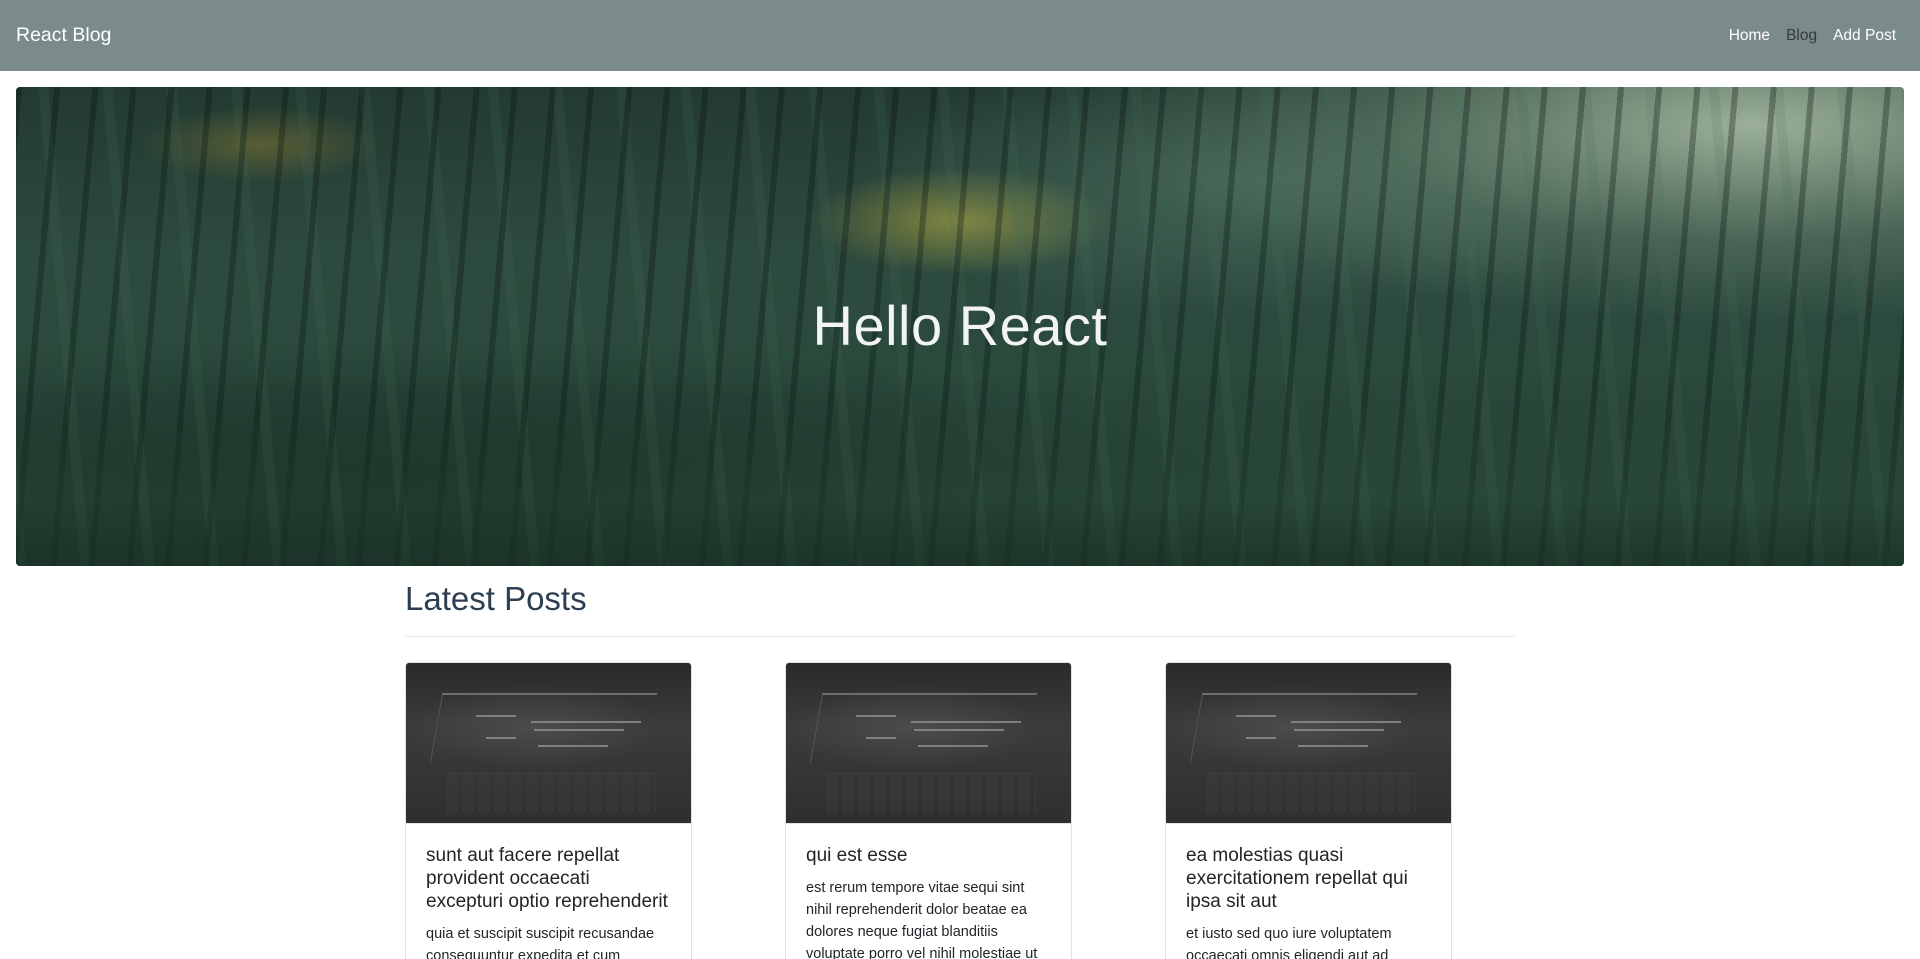 This screenshot has height=959, width=1920. What do you see at coordinates (960, 636) in the screenshot?
I see `section-divider` at bounding box center [960, 636].